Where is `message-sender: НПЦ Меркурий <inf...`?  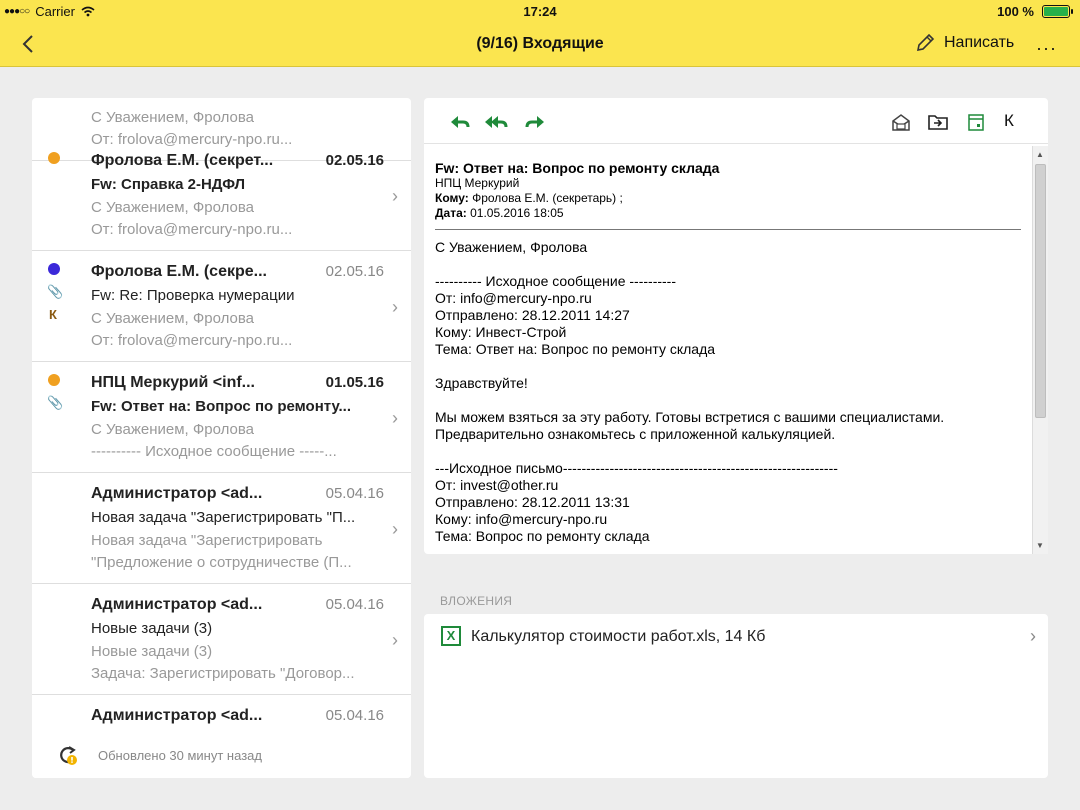
message-sender: НПЦ Меркурий <inf... is located at coordinates (173, 382).